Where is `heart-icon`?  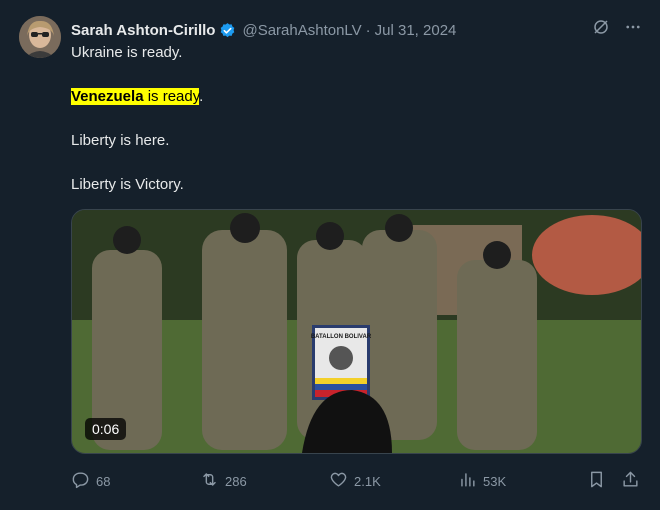
heart-icon is located at coordinates (338, 481).